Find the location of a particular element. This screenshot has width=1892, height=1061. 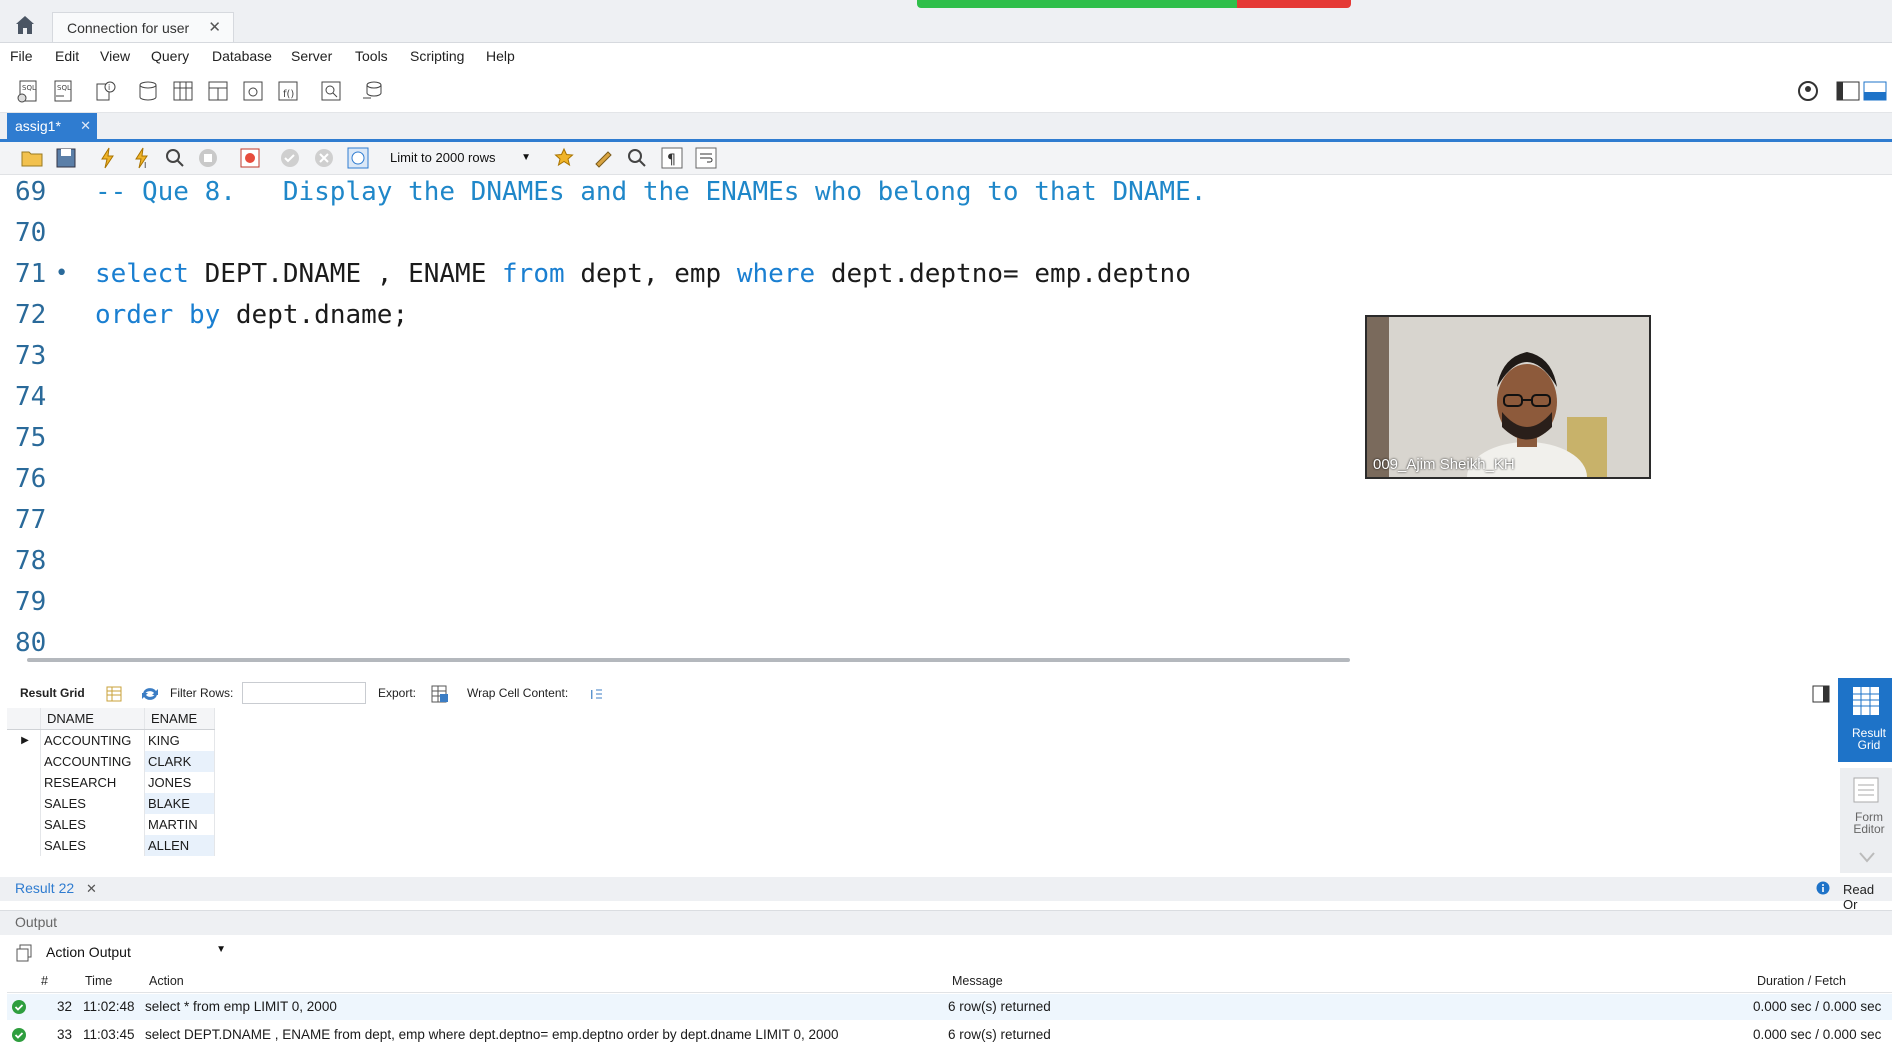

table-row: RESEARCH JONES is located at coordinates (111, 782).